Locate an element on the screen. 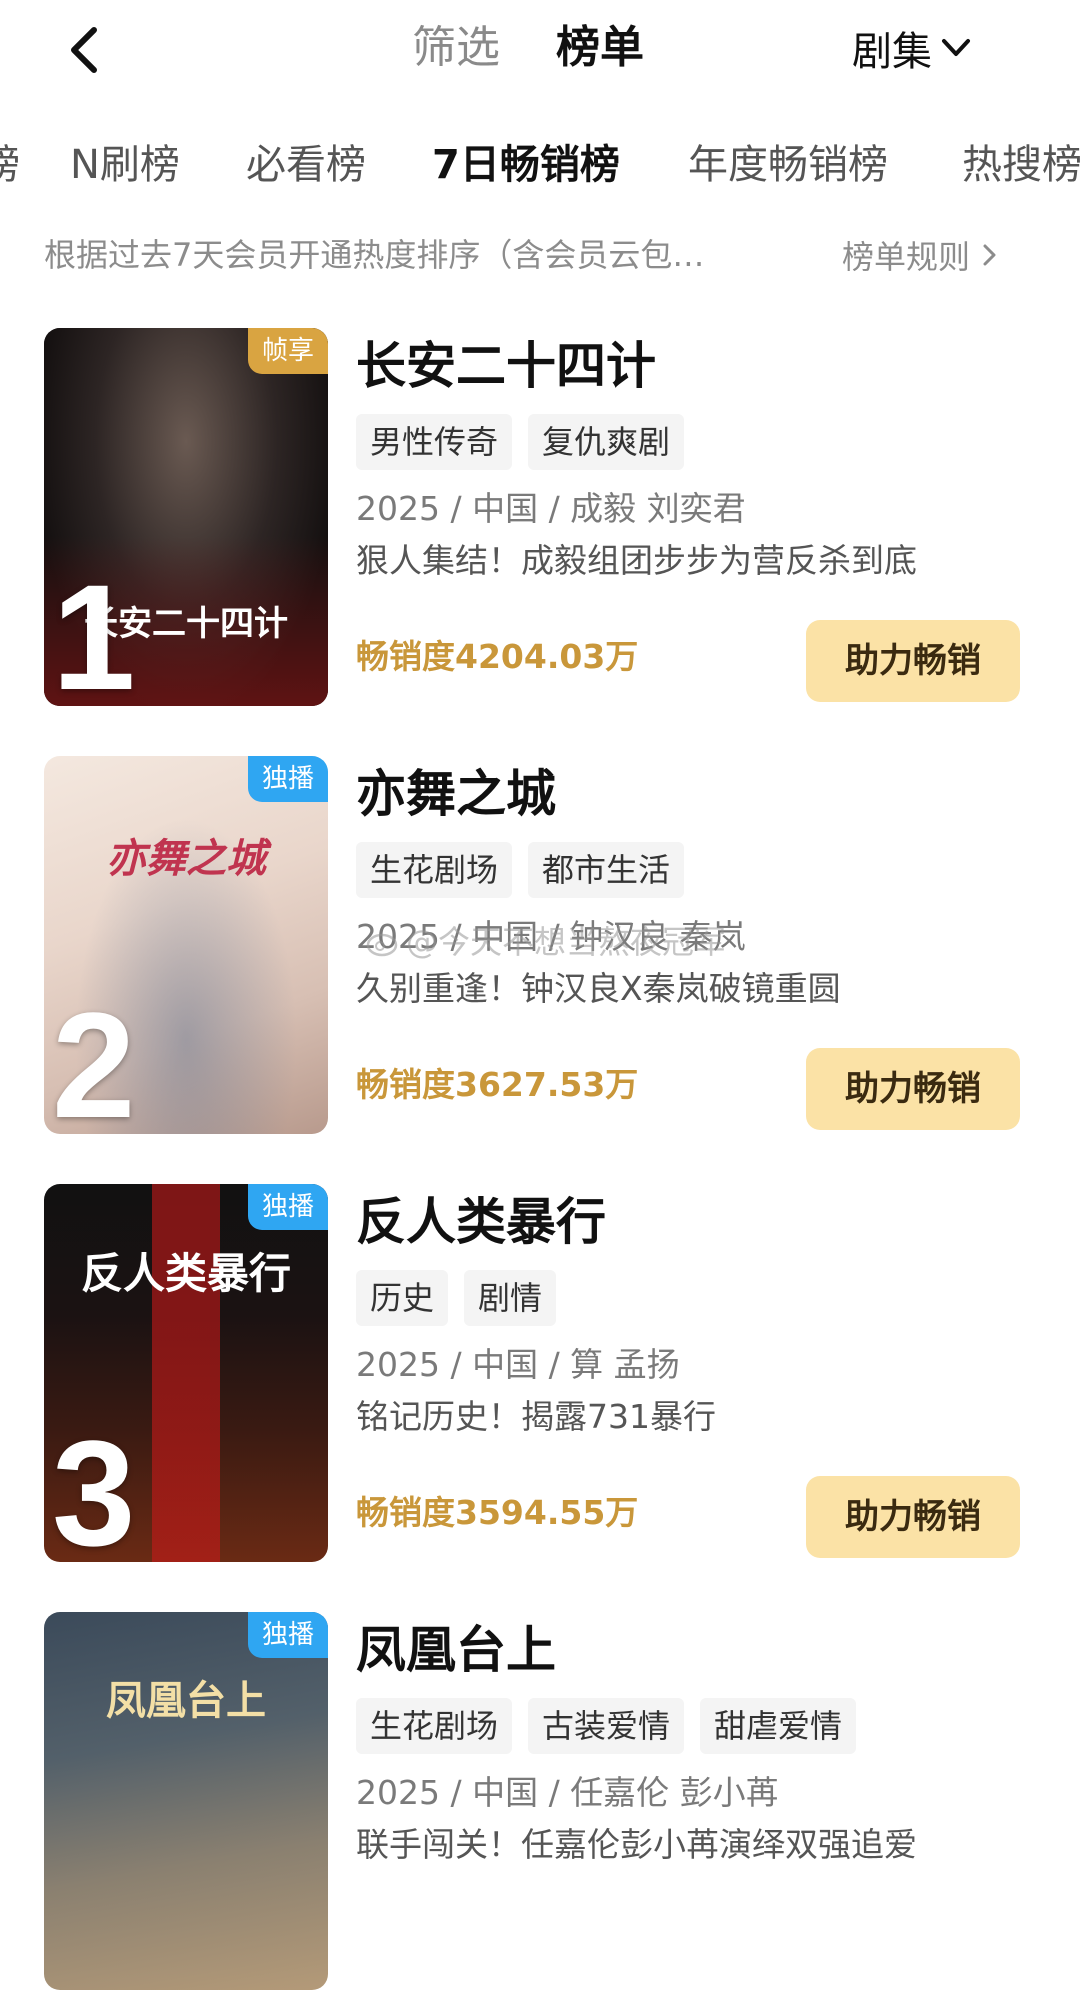 The width and height of the screenshot is (1080, 1992). tab-hot-search: 热搜榜 is located at coordinates (1021, 165).